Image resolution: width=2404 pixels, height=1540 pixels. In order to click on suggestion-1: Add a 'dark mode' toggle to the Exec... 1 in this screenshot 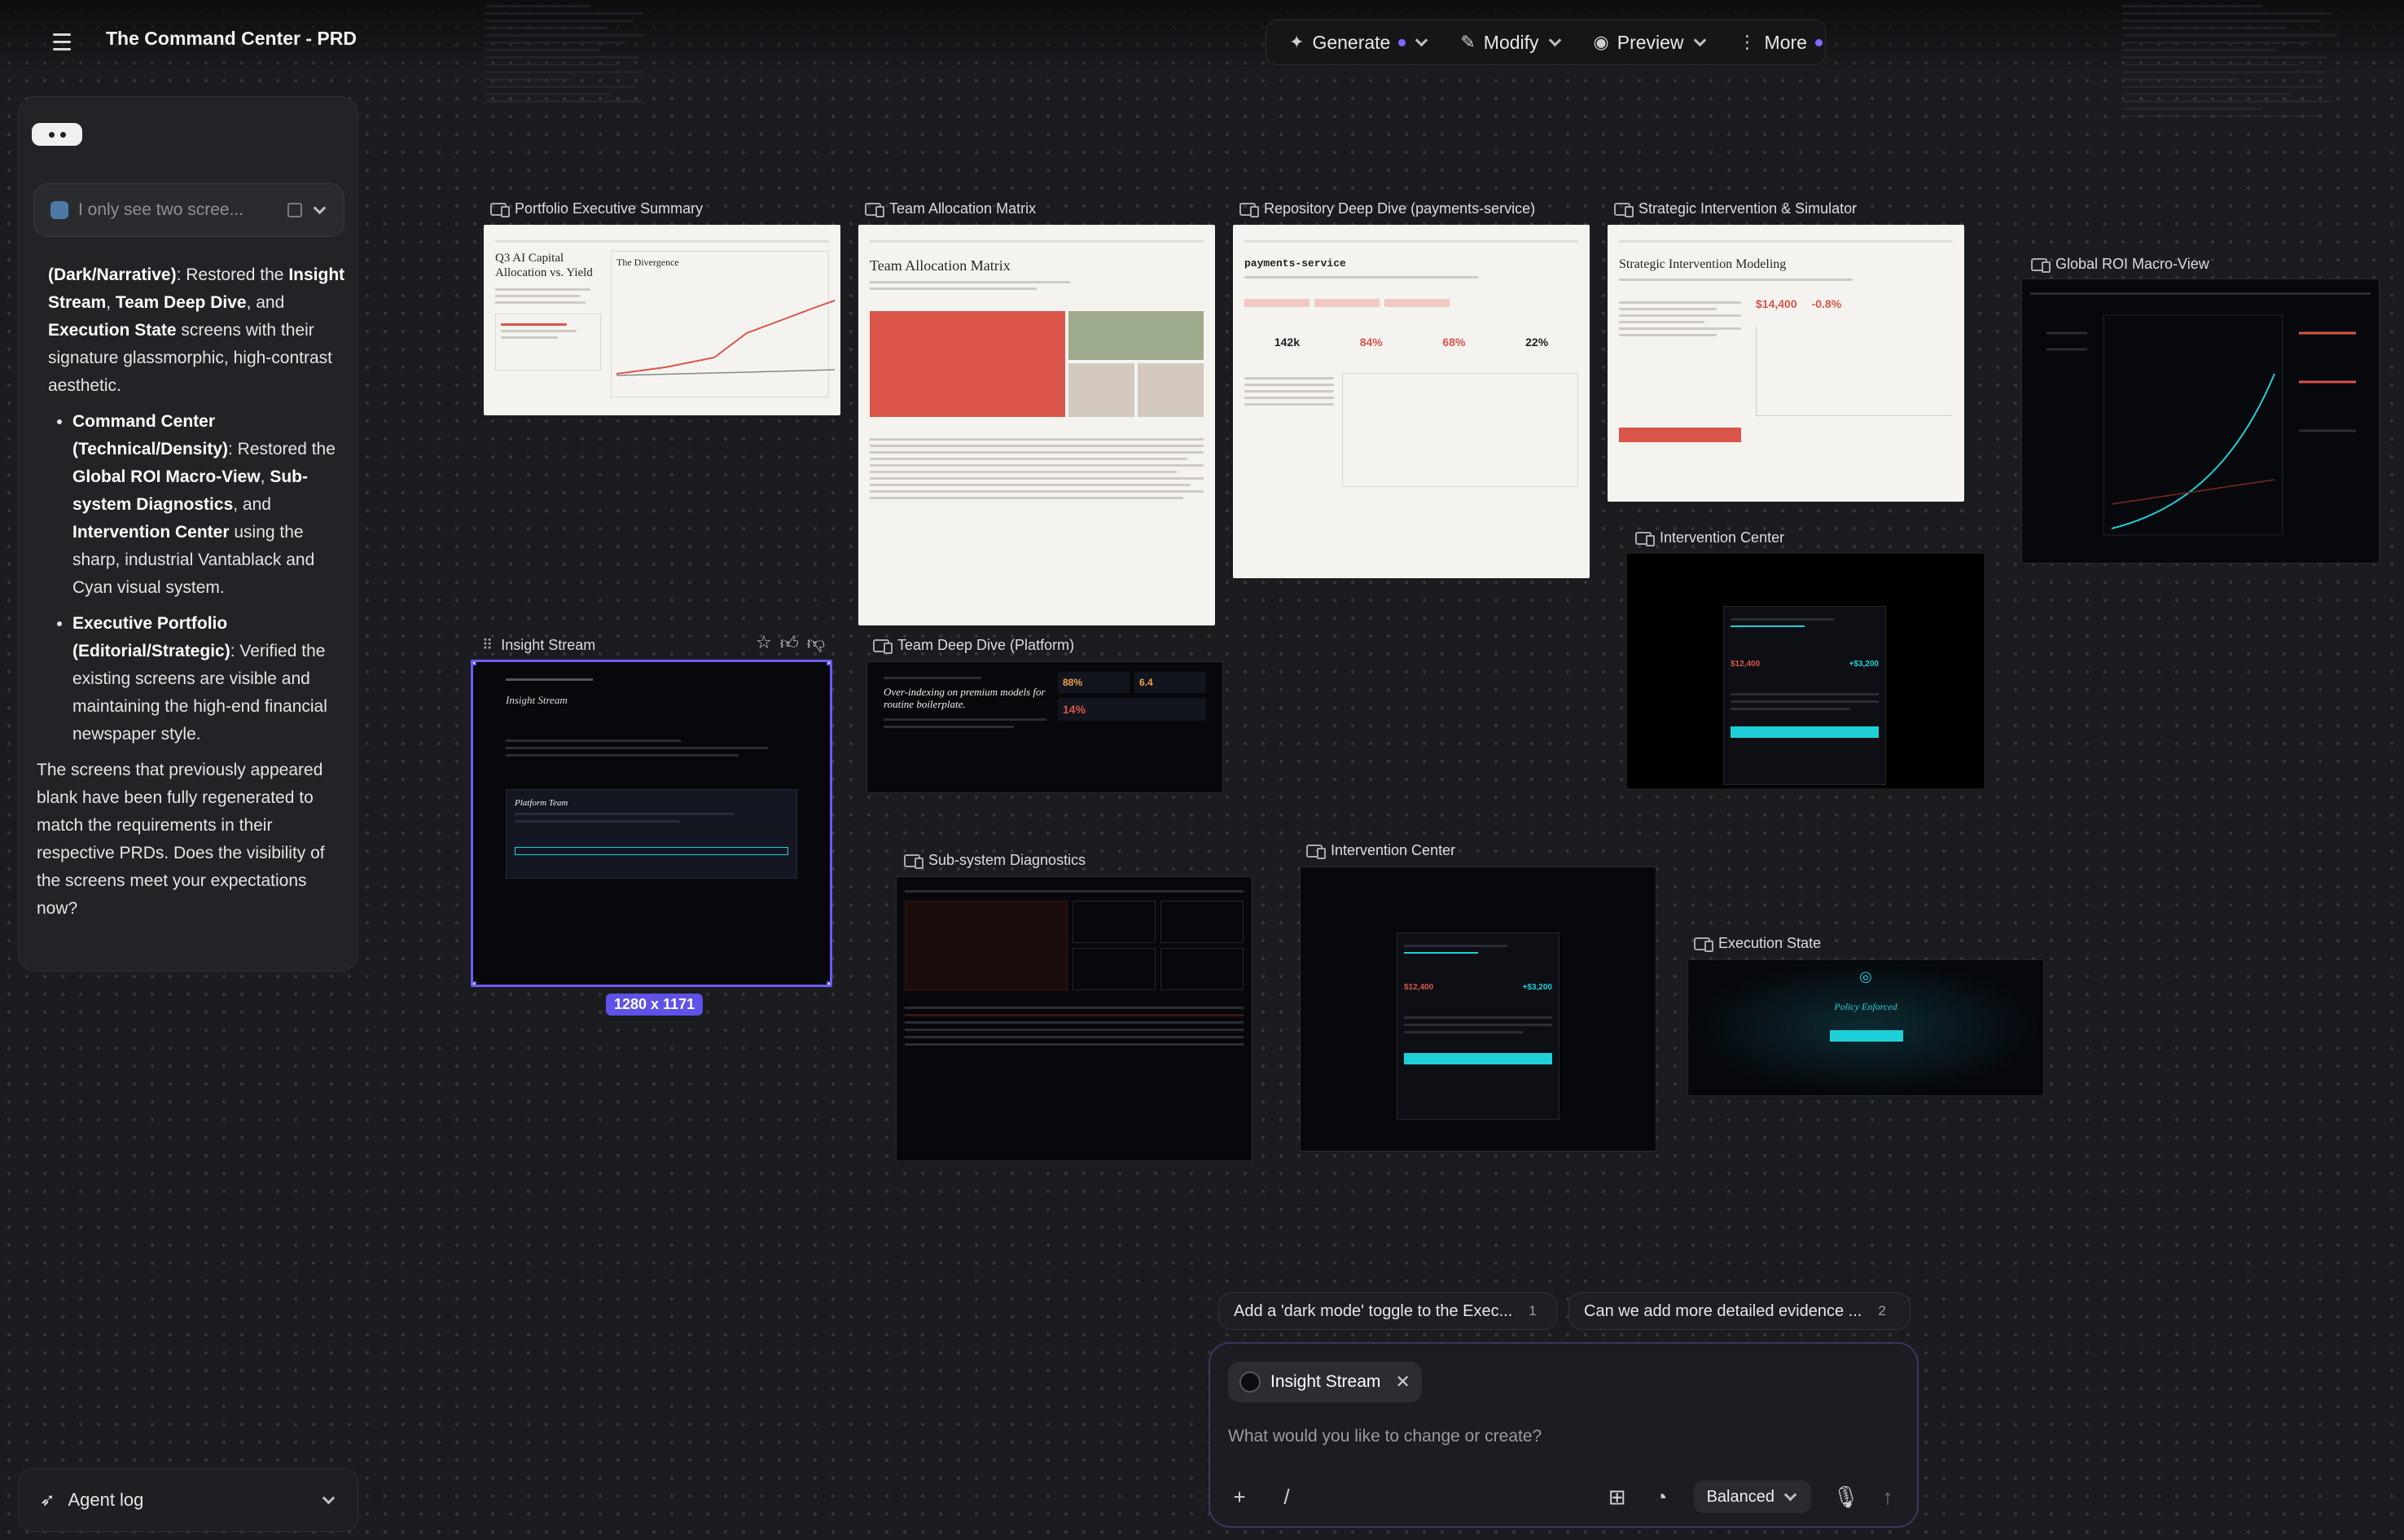, I will do `click(1388, 1311)`.